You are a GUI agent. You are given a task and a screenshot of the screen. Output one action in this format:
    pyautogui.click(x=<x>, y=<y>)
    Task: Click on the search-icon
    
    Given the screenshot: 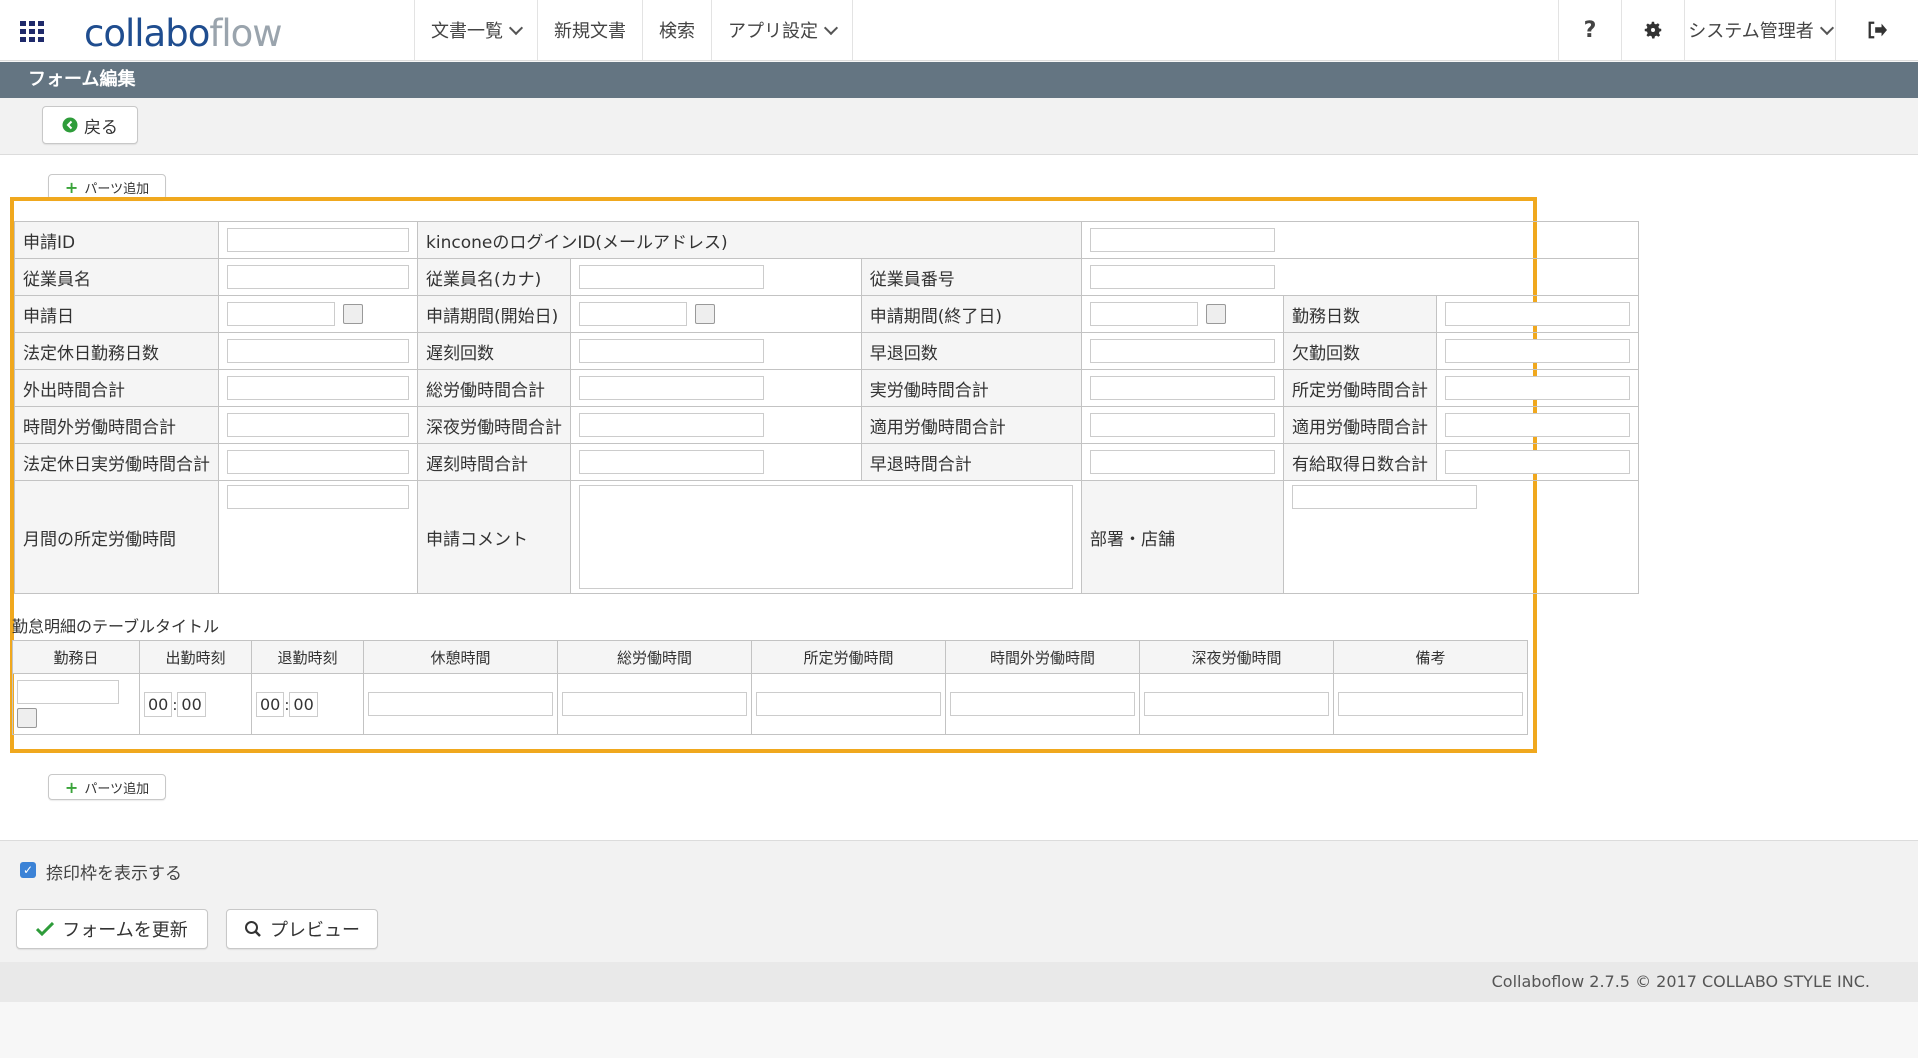 What is the action you would take?
    pyautogui.click(x=253, y=929)
    